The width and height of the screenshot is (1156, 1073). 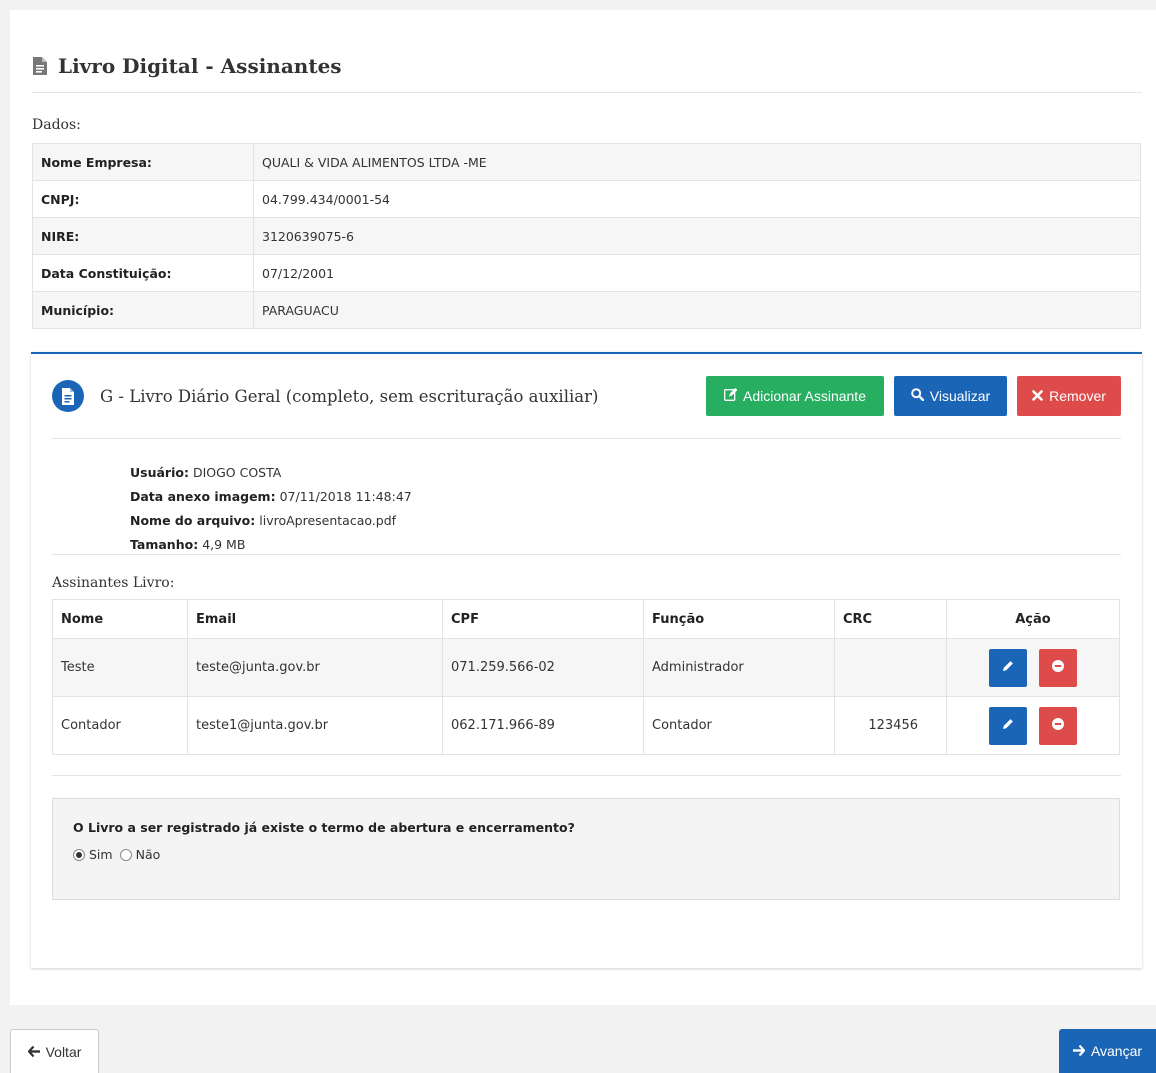 I want to click on dados-key: Município:, so click(x=143, y=310).